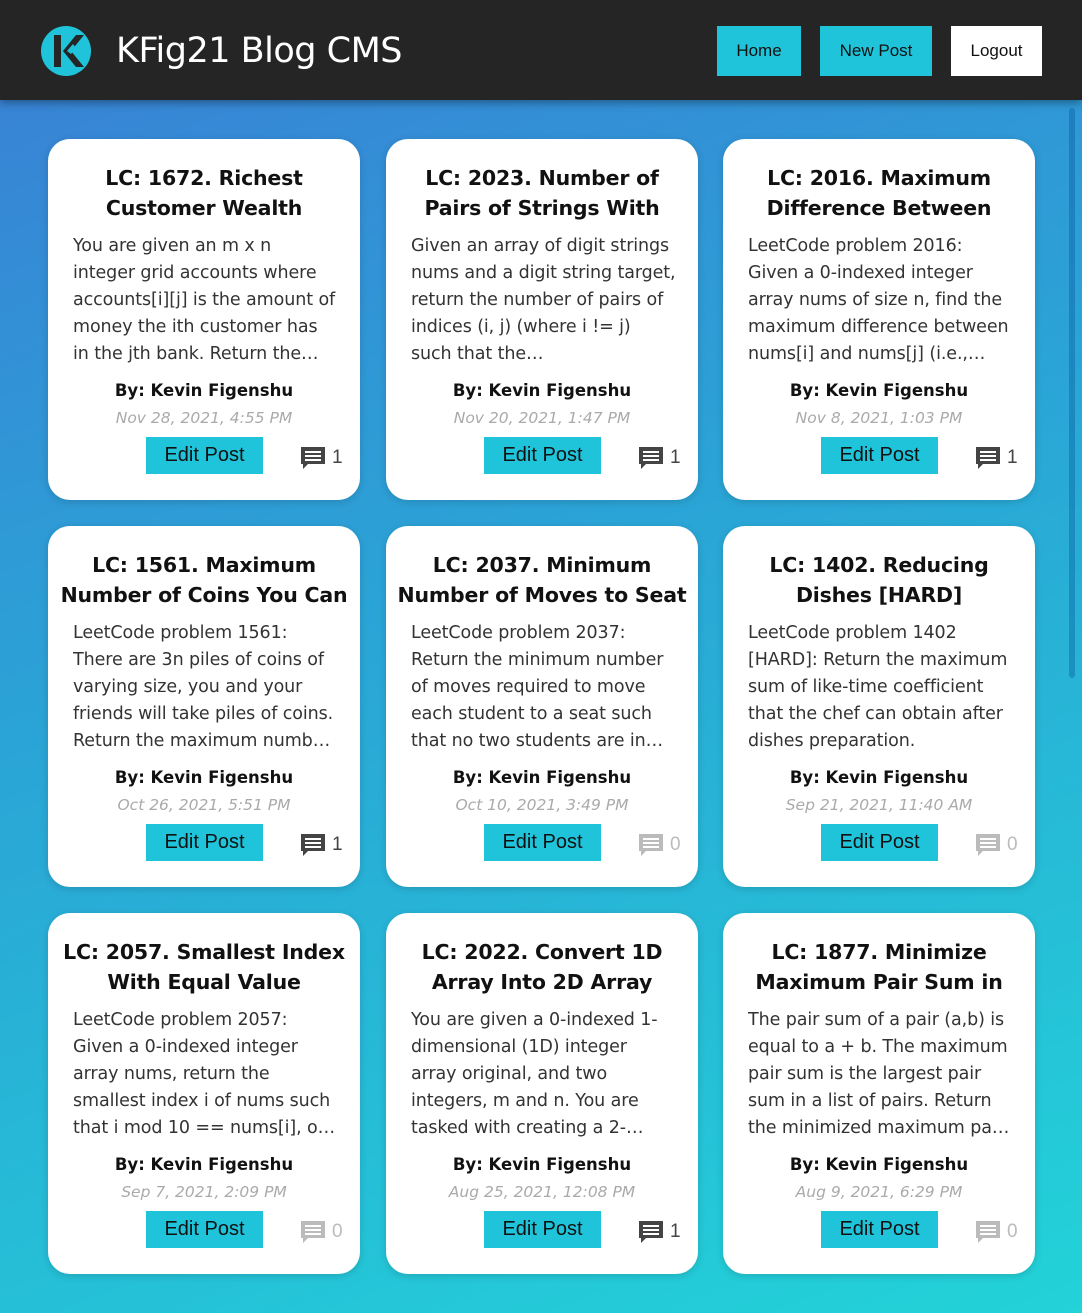 Image resolution: width=1082 pixels, height=1313 pixels. Describe the element at coordinates (66, 51) in the screenshot. I see `kfig-logo-icon` at that location.